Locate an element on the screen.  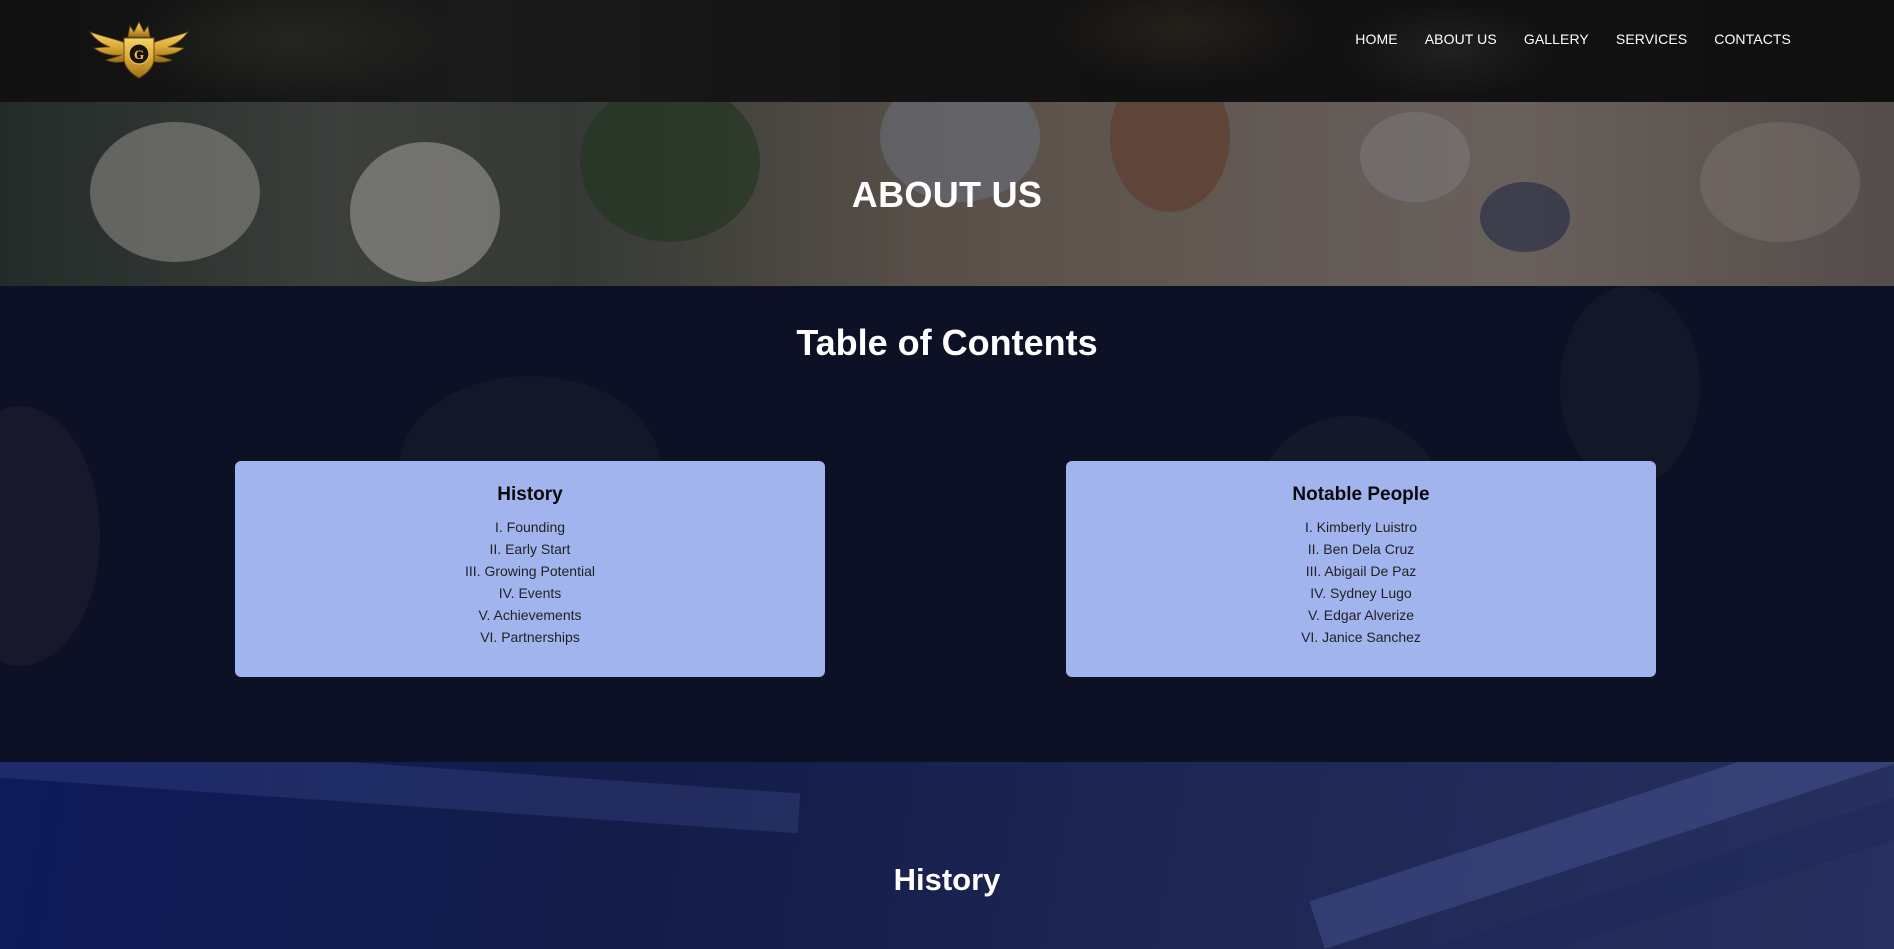
history-title: History is located at coordinates (947, 879).